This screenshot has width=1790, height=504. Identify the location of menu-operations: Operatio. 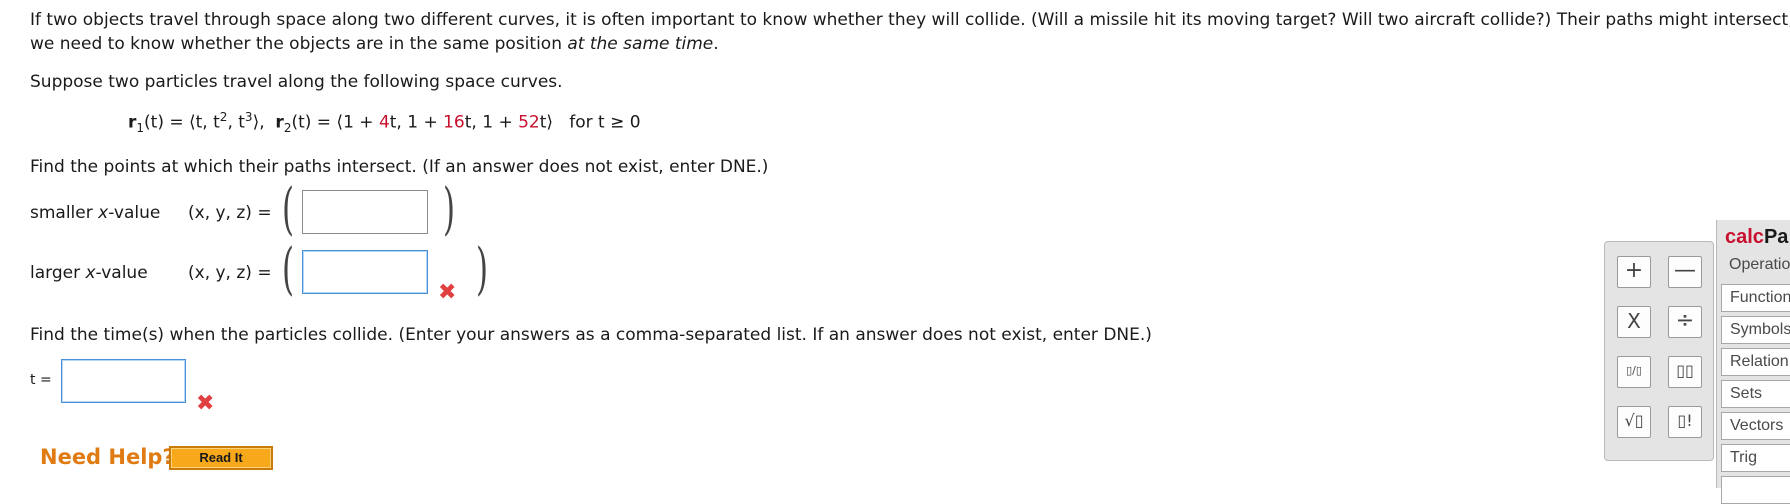
(1755, 266).